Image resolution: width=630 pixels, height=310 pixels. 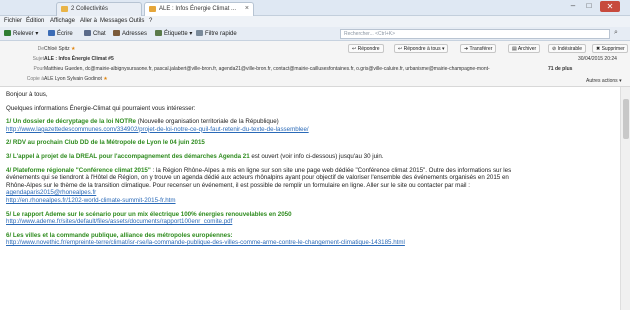 I want to click on tab-message: ALE : Infos Énergie Climat ... ×, so click(x=199, y=9).